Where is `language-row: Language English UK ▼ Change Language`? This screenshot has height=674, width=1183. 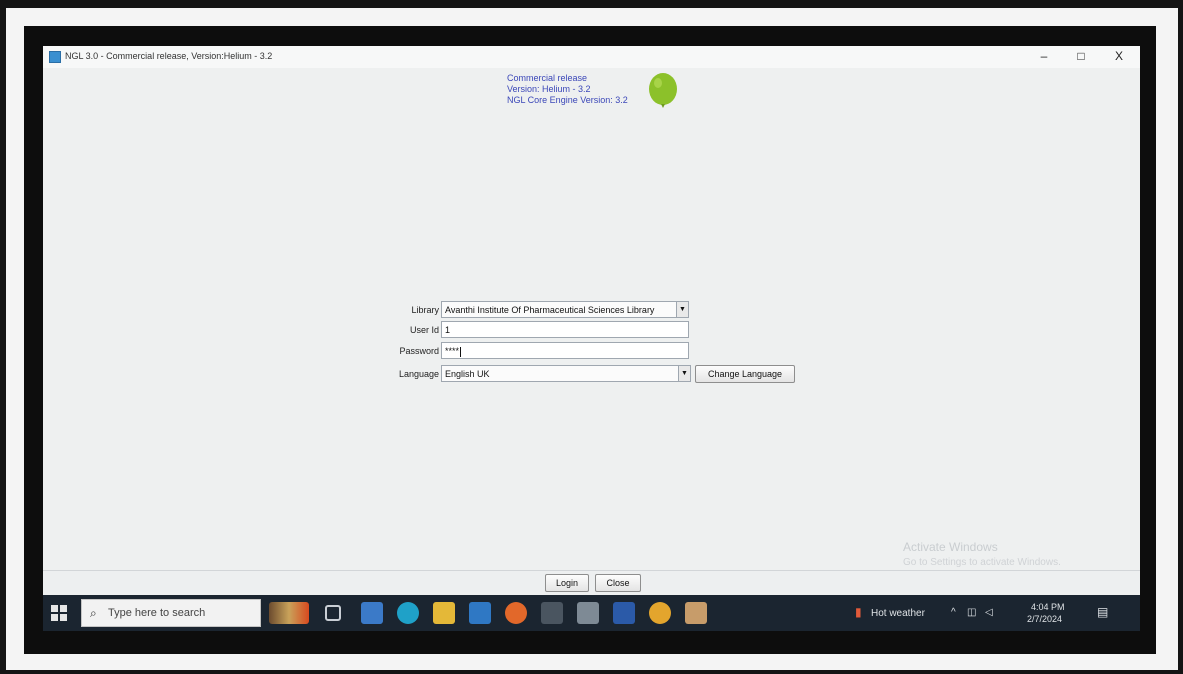 language-row: Language English UK ▼ Change Language is located at coordinates (573, 374).